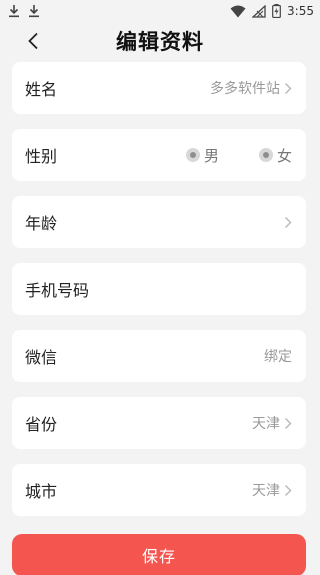 This screenshot has height=575, width=320. Describe the element at coordinates (159, 88) in the screenshot. I see `name-row: 姓名 多多软件站` at that location.